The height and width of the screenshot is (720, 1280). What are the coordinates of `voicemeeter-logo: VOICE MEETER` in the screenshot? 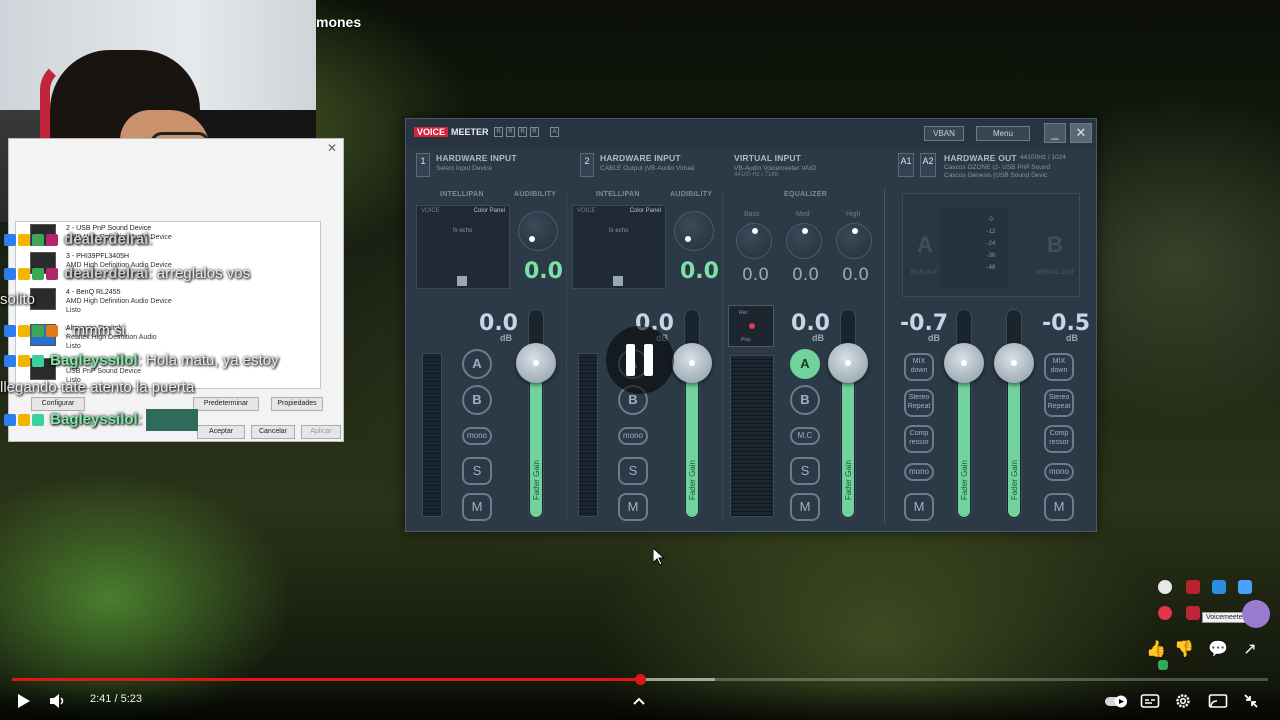 It's located at (453, 132).